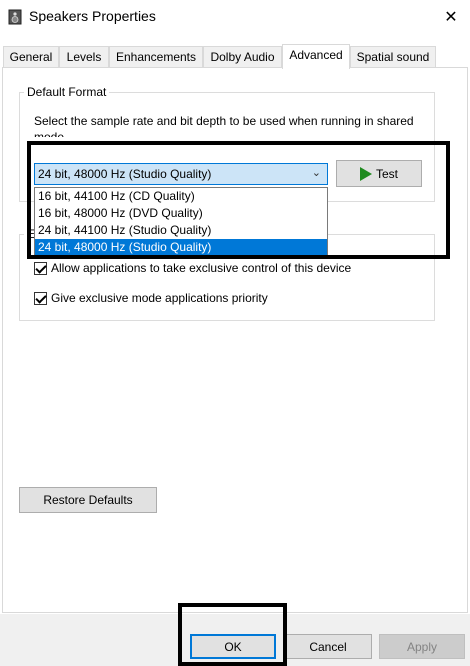  Describe the element at coordinates (15, 17) in the screenshot. I see `speaker-icon` at that location.